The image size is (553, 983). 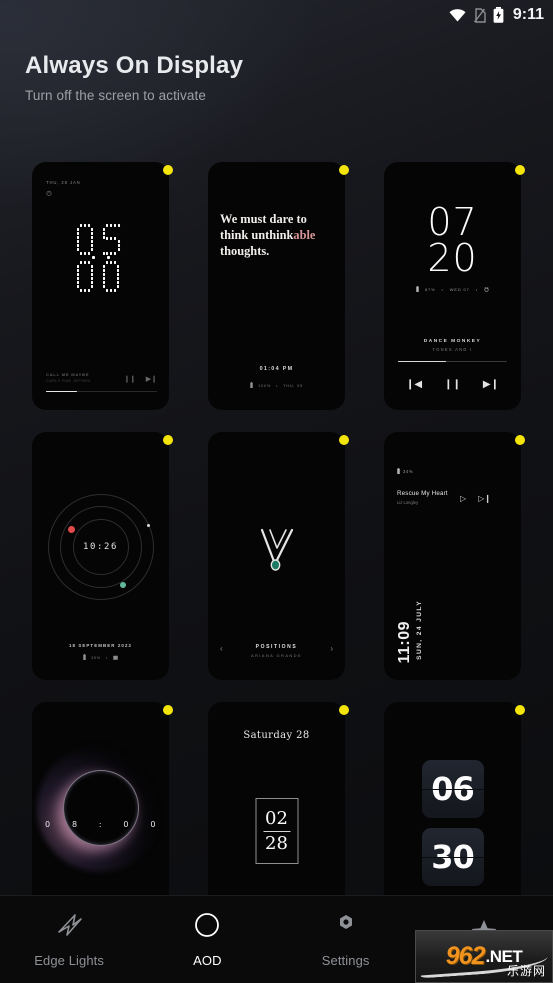 I want to click on next-icon: ▶❙, so click(x=490, y=384).